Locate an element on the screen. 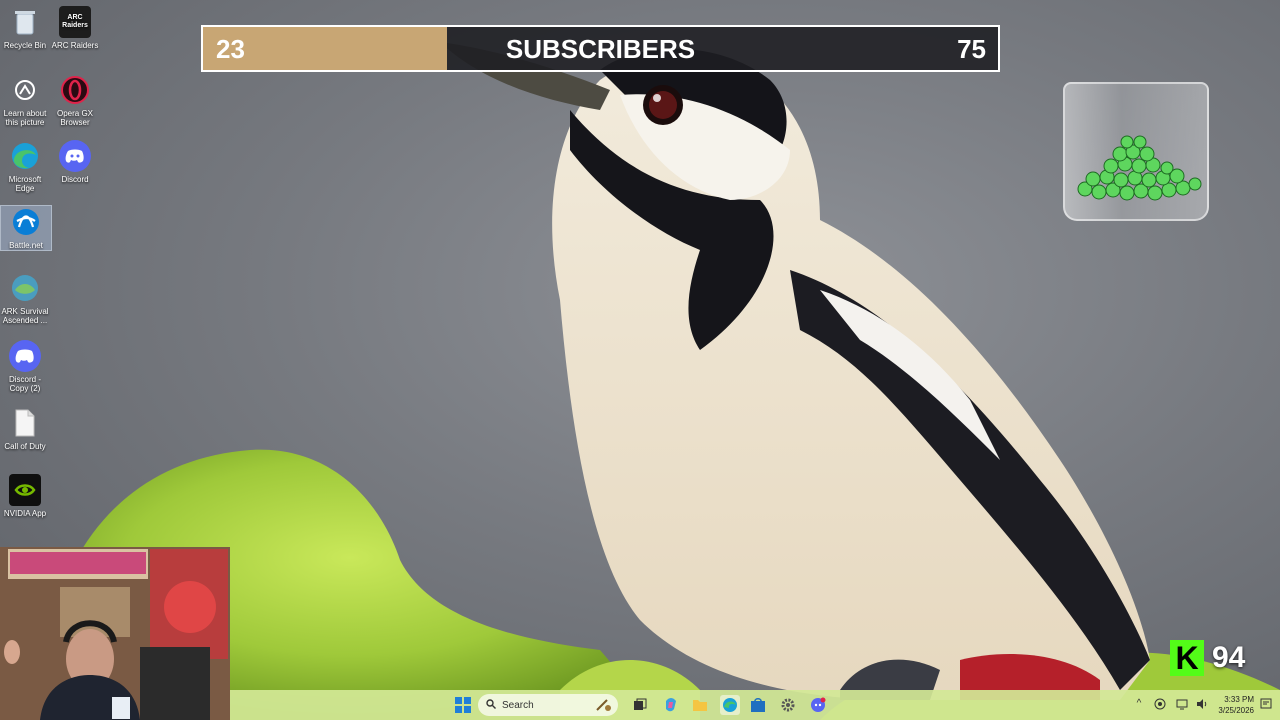 The height and width of the screenshot is (720, 1280). taskbar: Search ^ 3:33 PM 3/25/2026 is located at coordinates (755, 705).